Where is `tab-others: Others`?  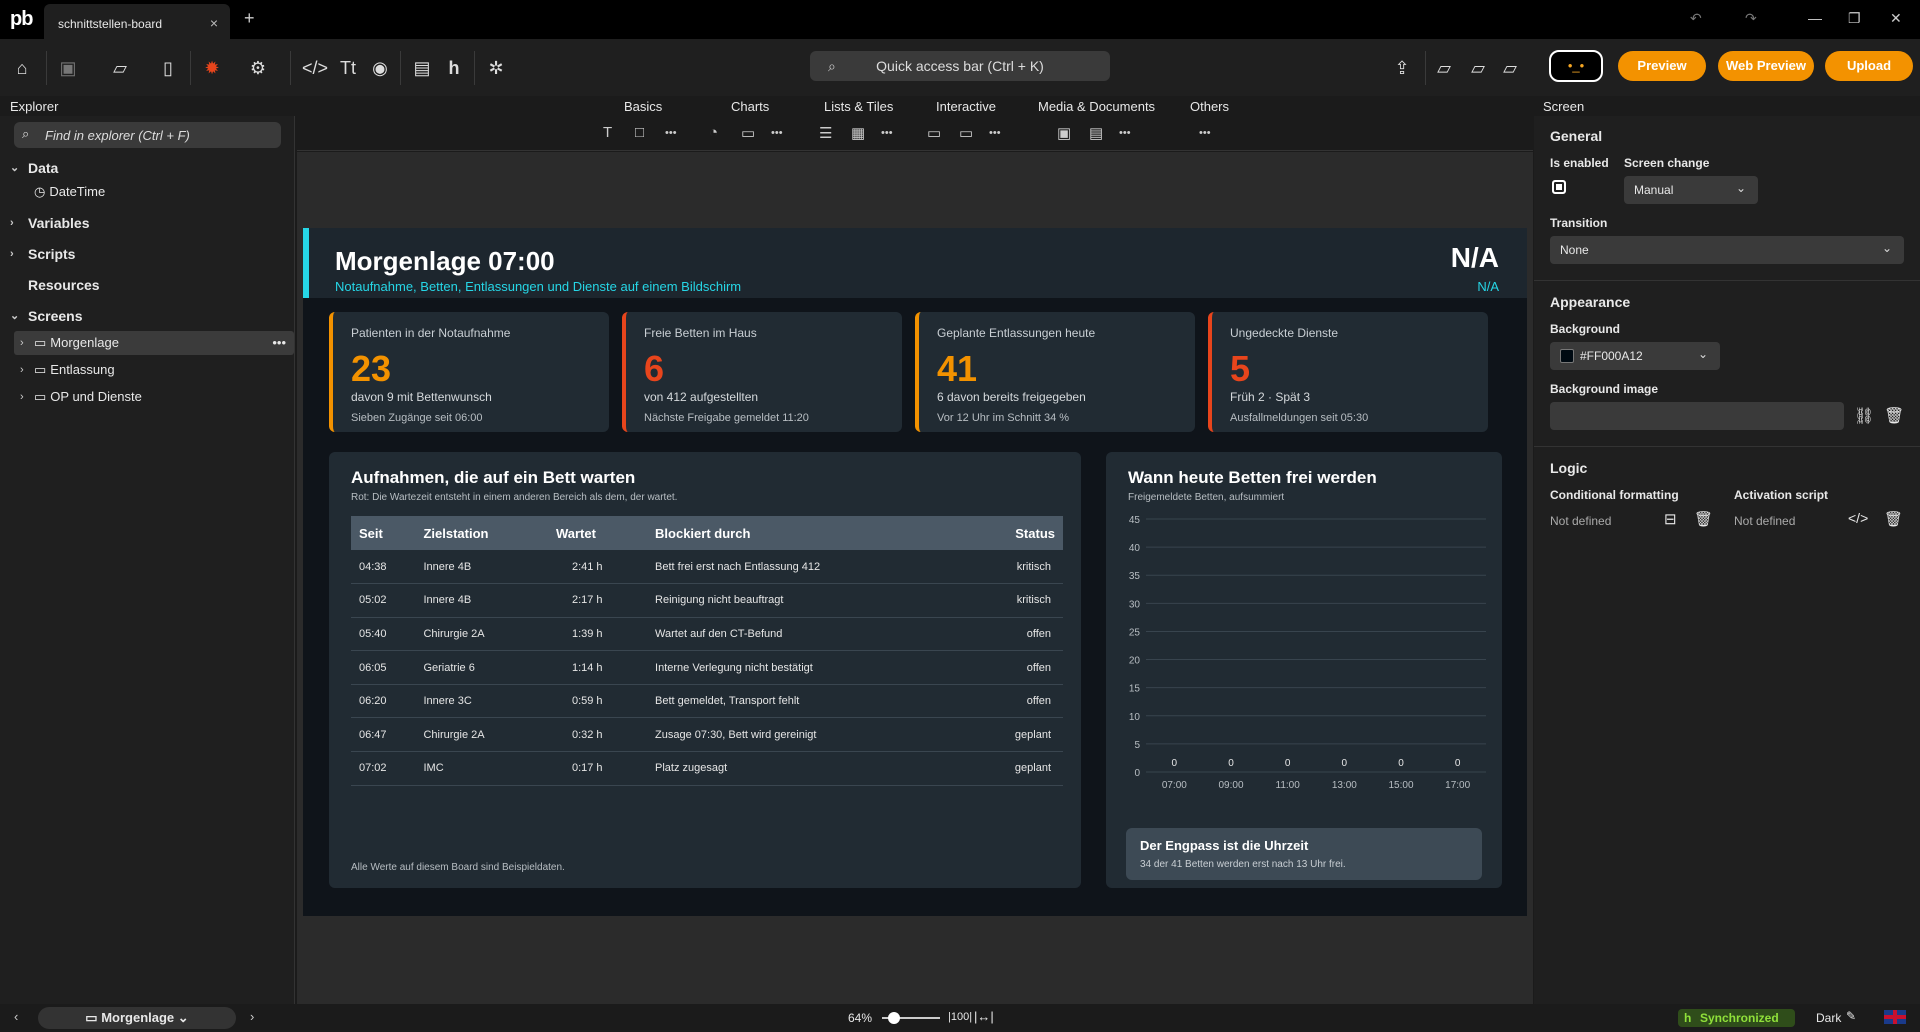
tab-others: Others is located at coordinates (1209, 106).